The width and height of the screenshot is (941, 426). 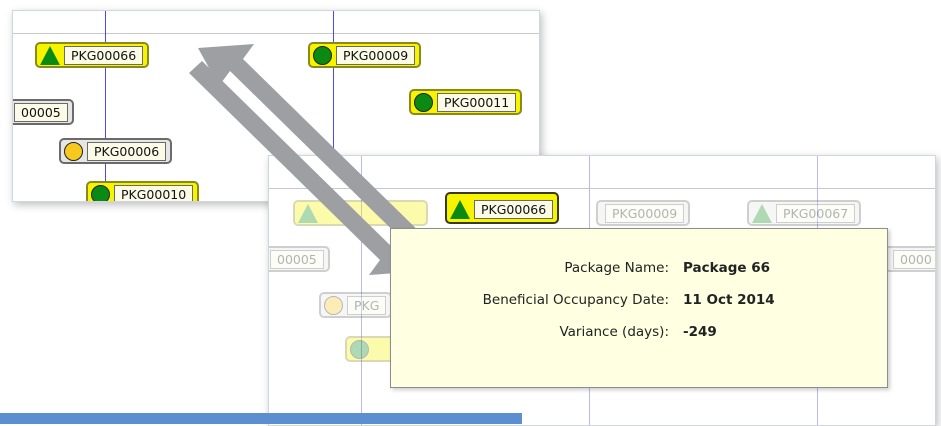 What do you see at coordinates (614, 332) in the screenshot?
I see `tooltip-label: Variance (days):` at bounding box center [614, 332].